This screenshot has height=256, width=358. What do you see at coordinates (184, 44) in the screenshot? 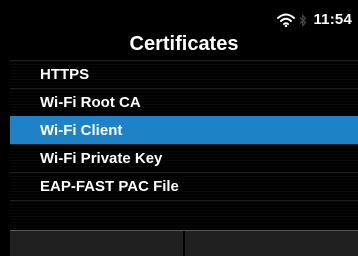
I see `screen-title: Certificates` at bounding box center [184, 44].